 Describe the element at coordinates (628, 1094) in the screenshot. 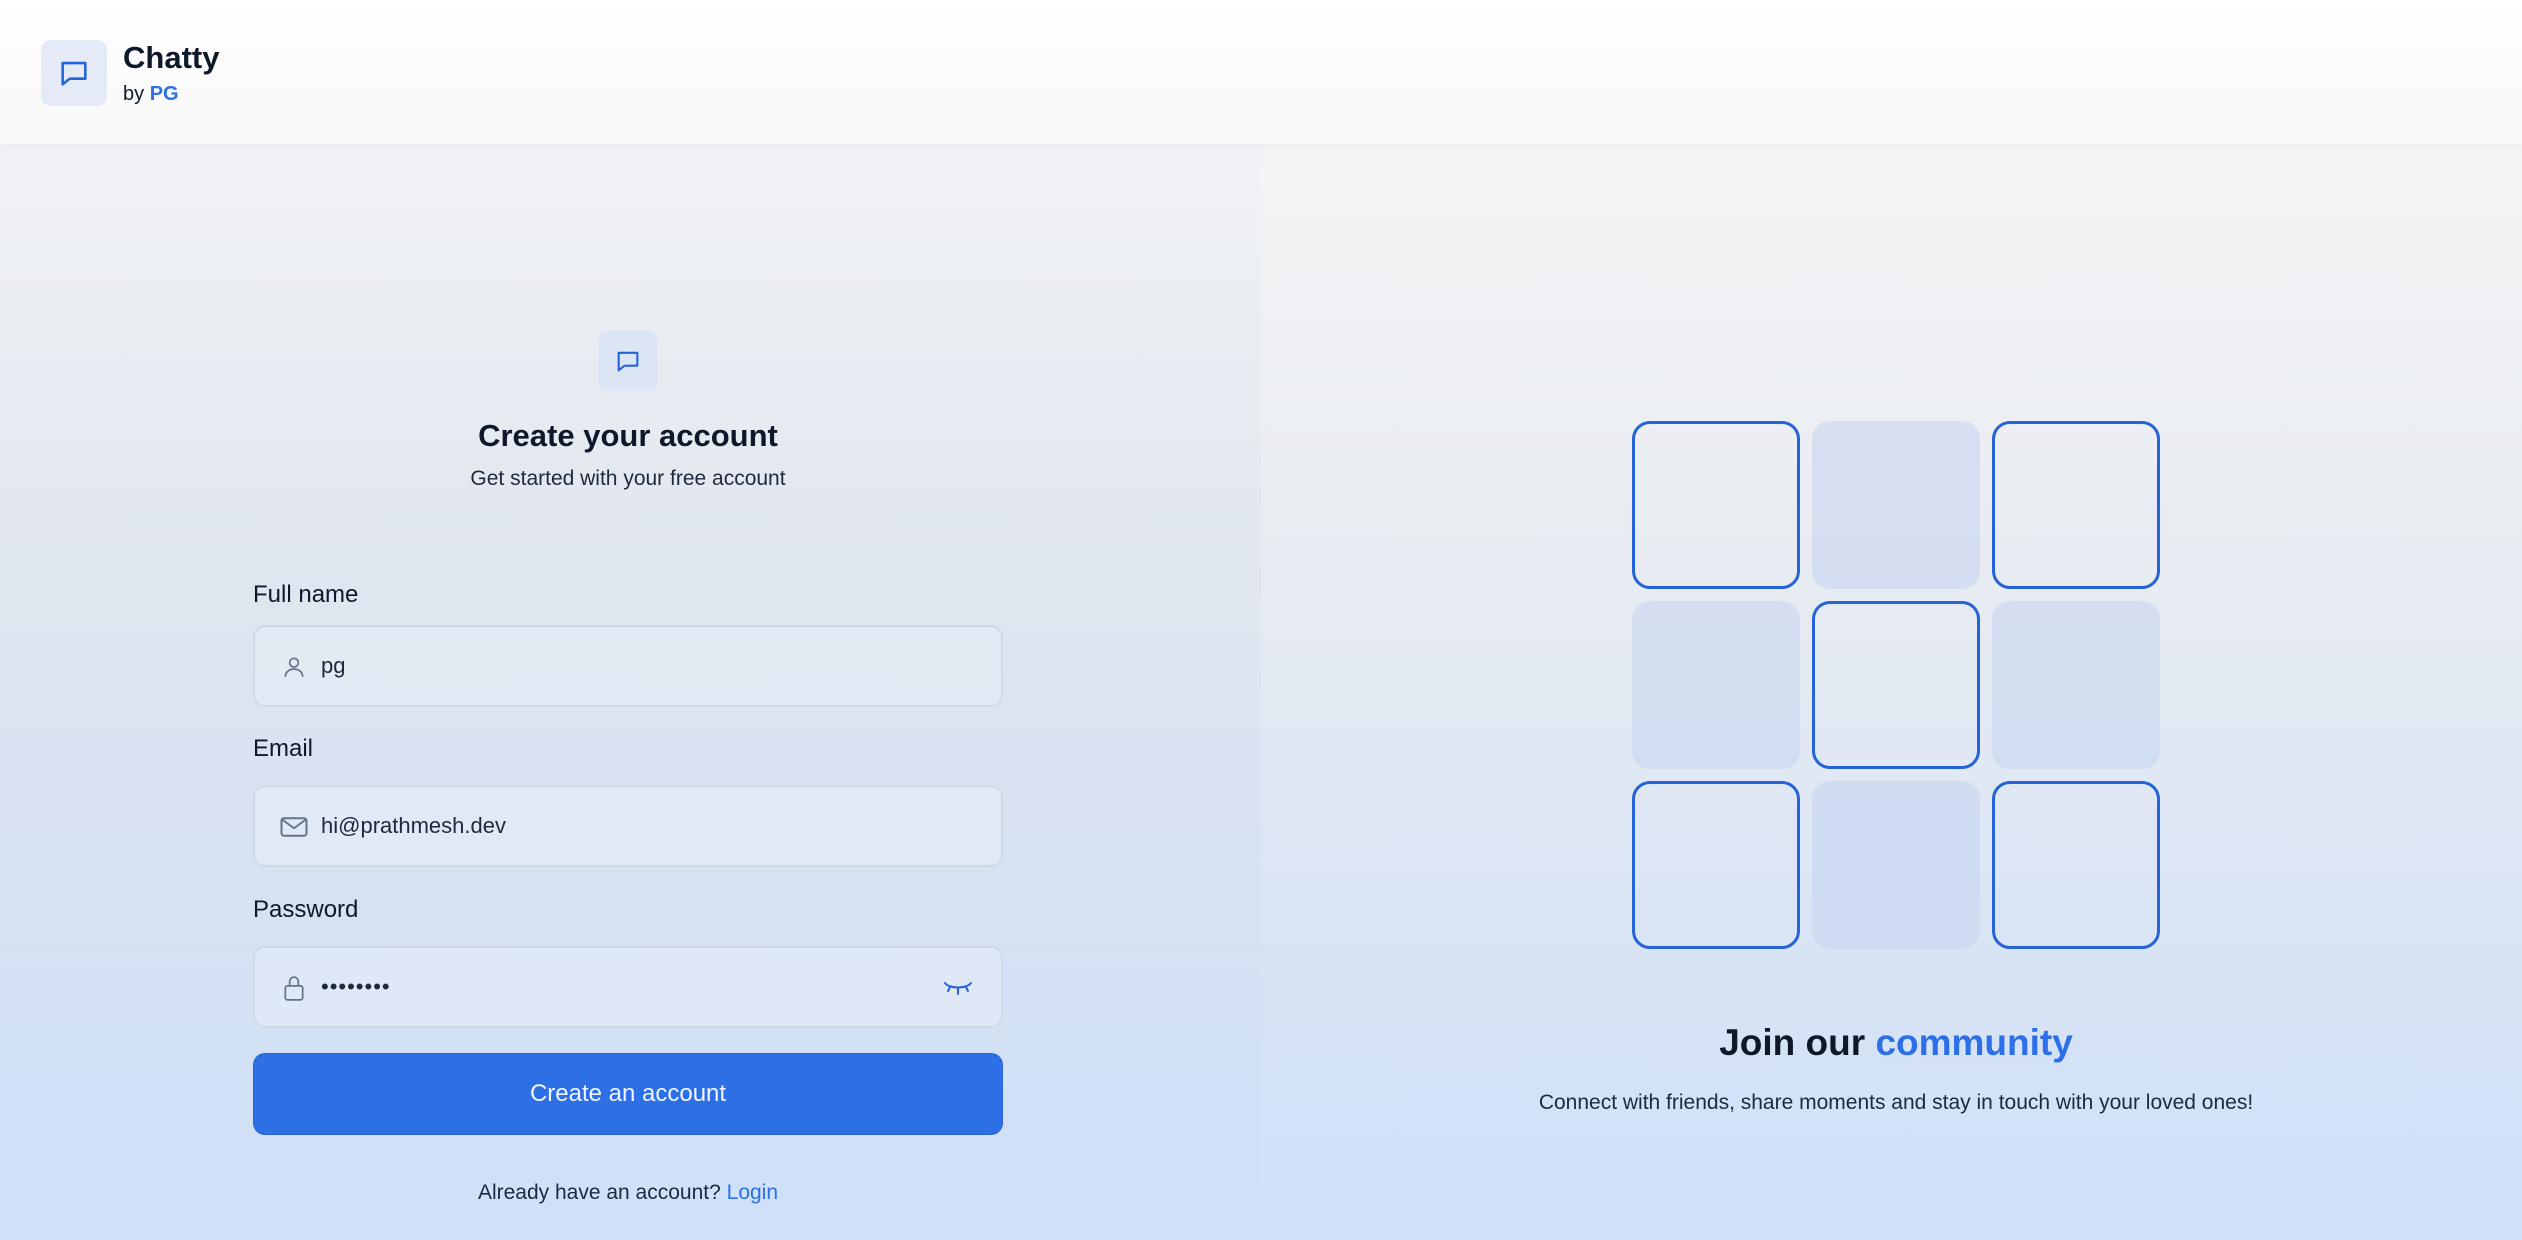

I see `create-account-button: Create an account` at that location.